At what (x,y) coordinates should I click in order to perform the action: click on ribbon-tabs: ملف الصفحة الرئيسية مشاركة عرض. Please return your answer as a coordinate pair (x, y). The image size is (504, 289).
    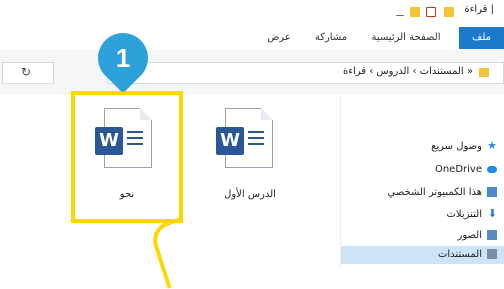
    Looking at the image, I should click on (252, 39).